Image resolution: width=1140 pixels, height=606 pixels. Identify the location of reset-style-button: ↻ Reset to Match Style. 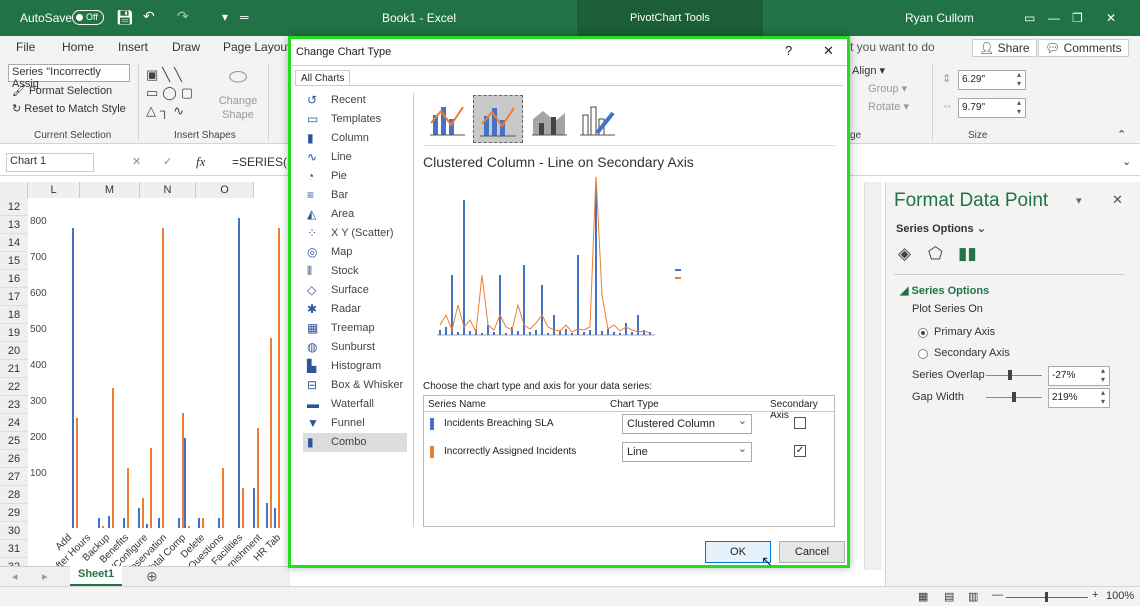
(69, 108).